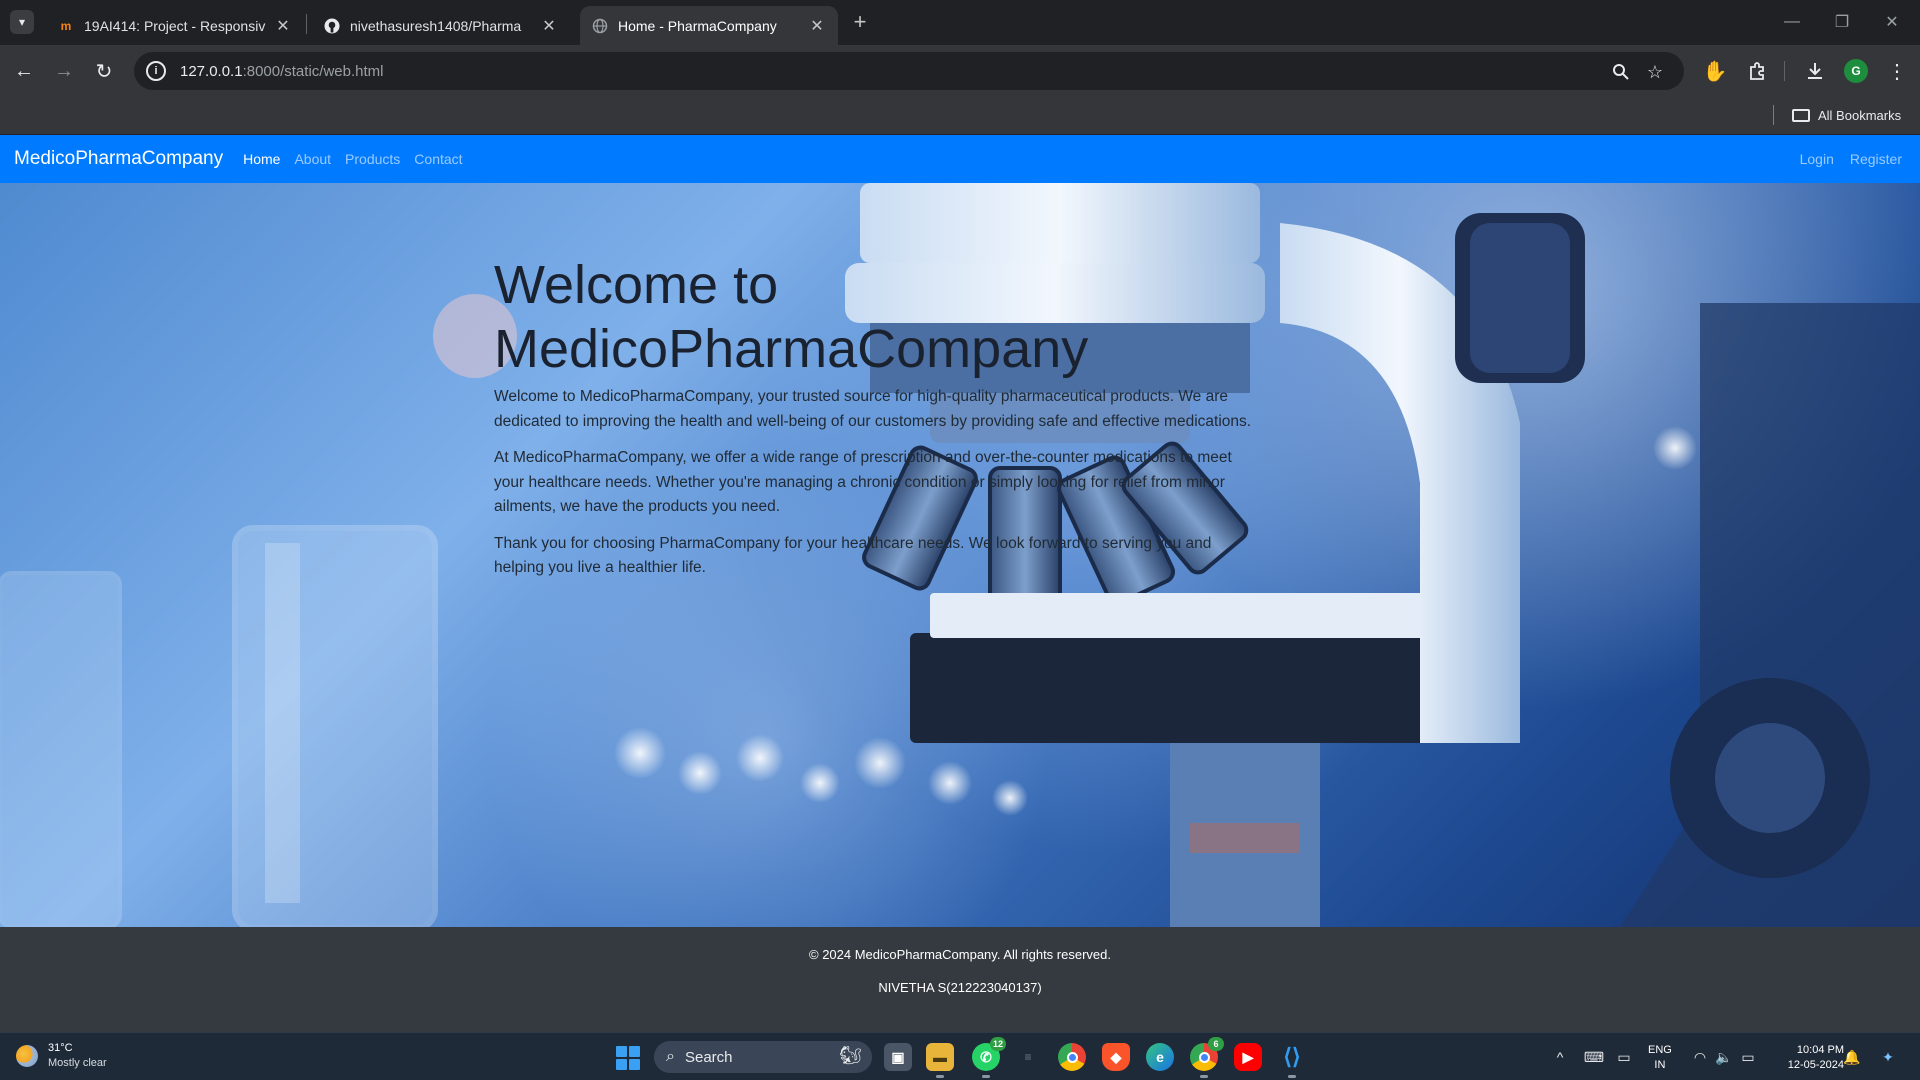 This screenshot has height=1080, width=1920. What do you see at coordinates (898, 1057) in the screenshot?
I see `task-view-icon: ▣` at bounding box center [898, 1057].